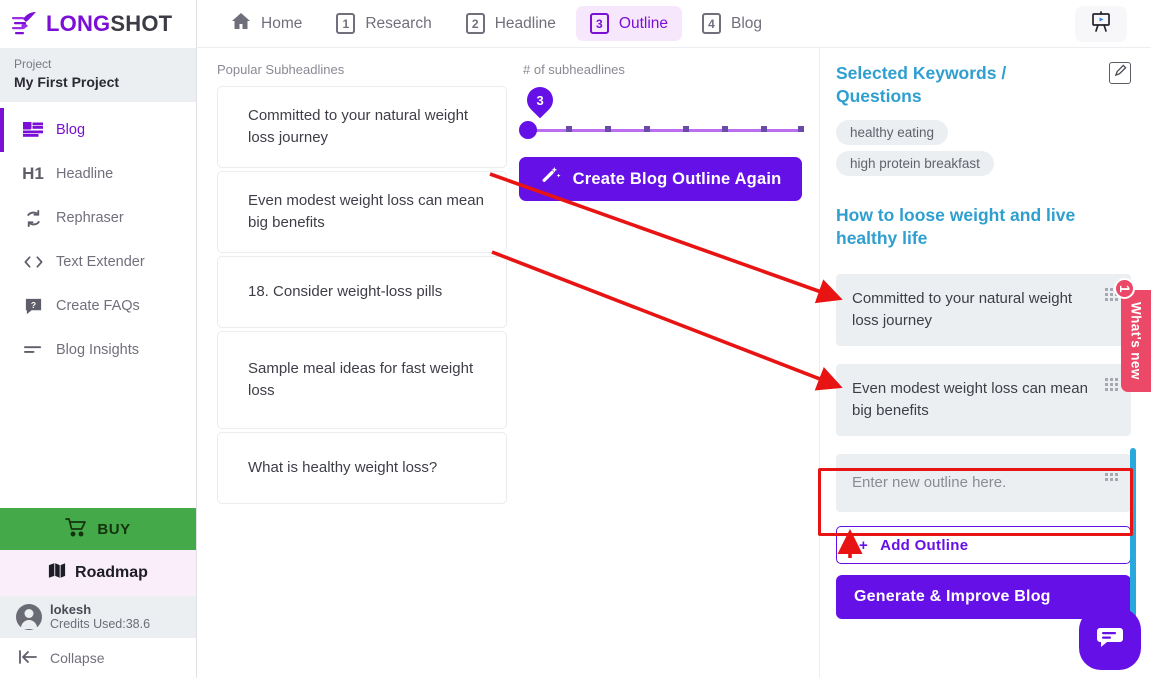 The width and height of the screenshot is (1151, 678). I want to click on avatar, so click(29, 617).